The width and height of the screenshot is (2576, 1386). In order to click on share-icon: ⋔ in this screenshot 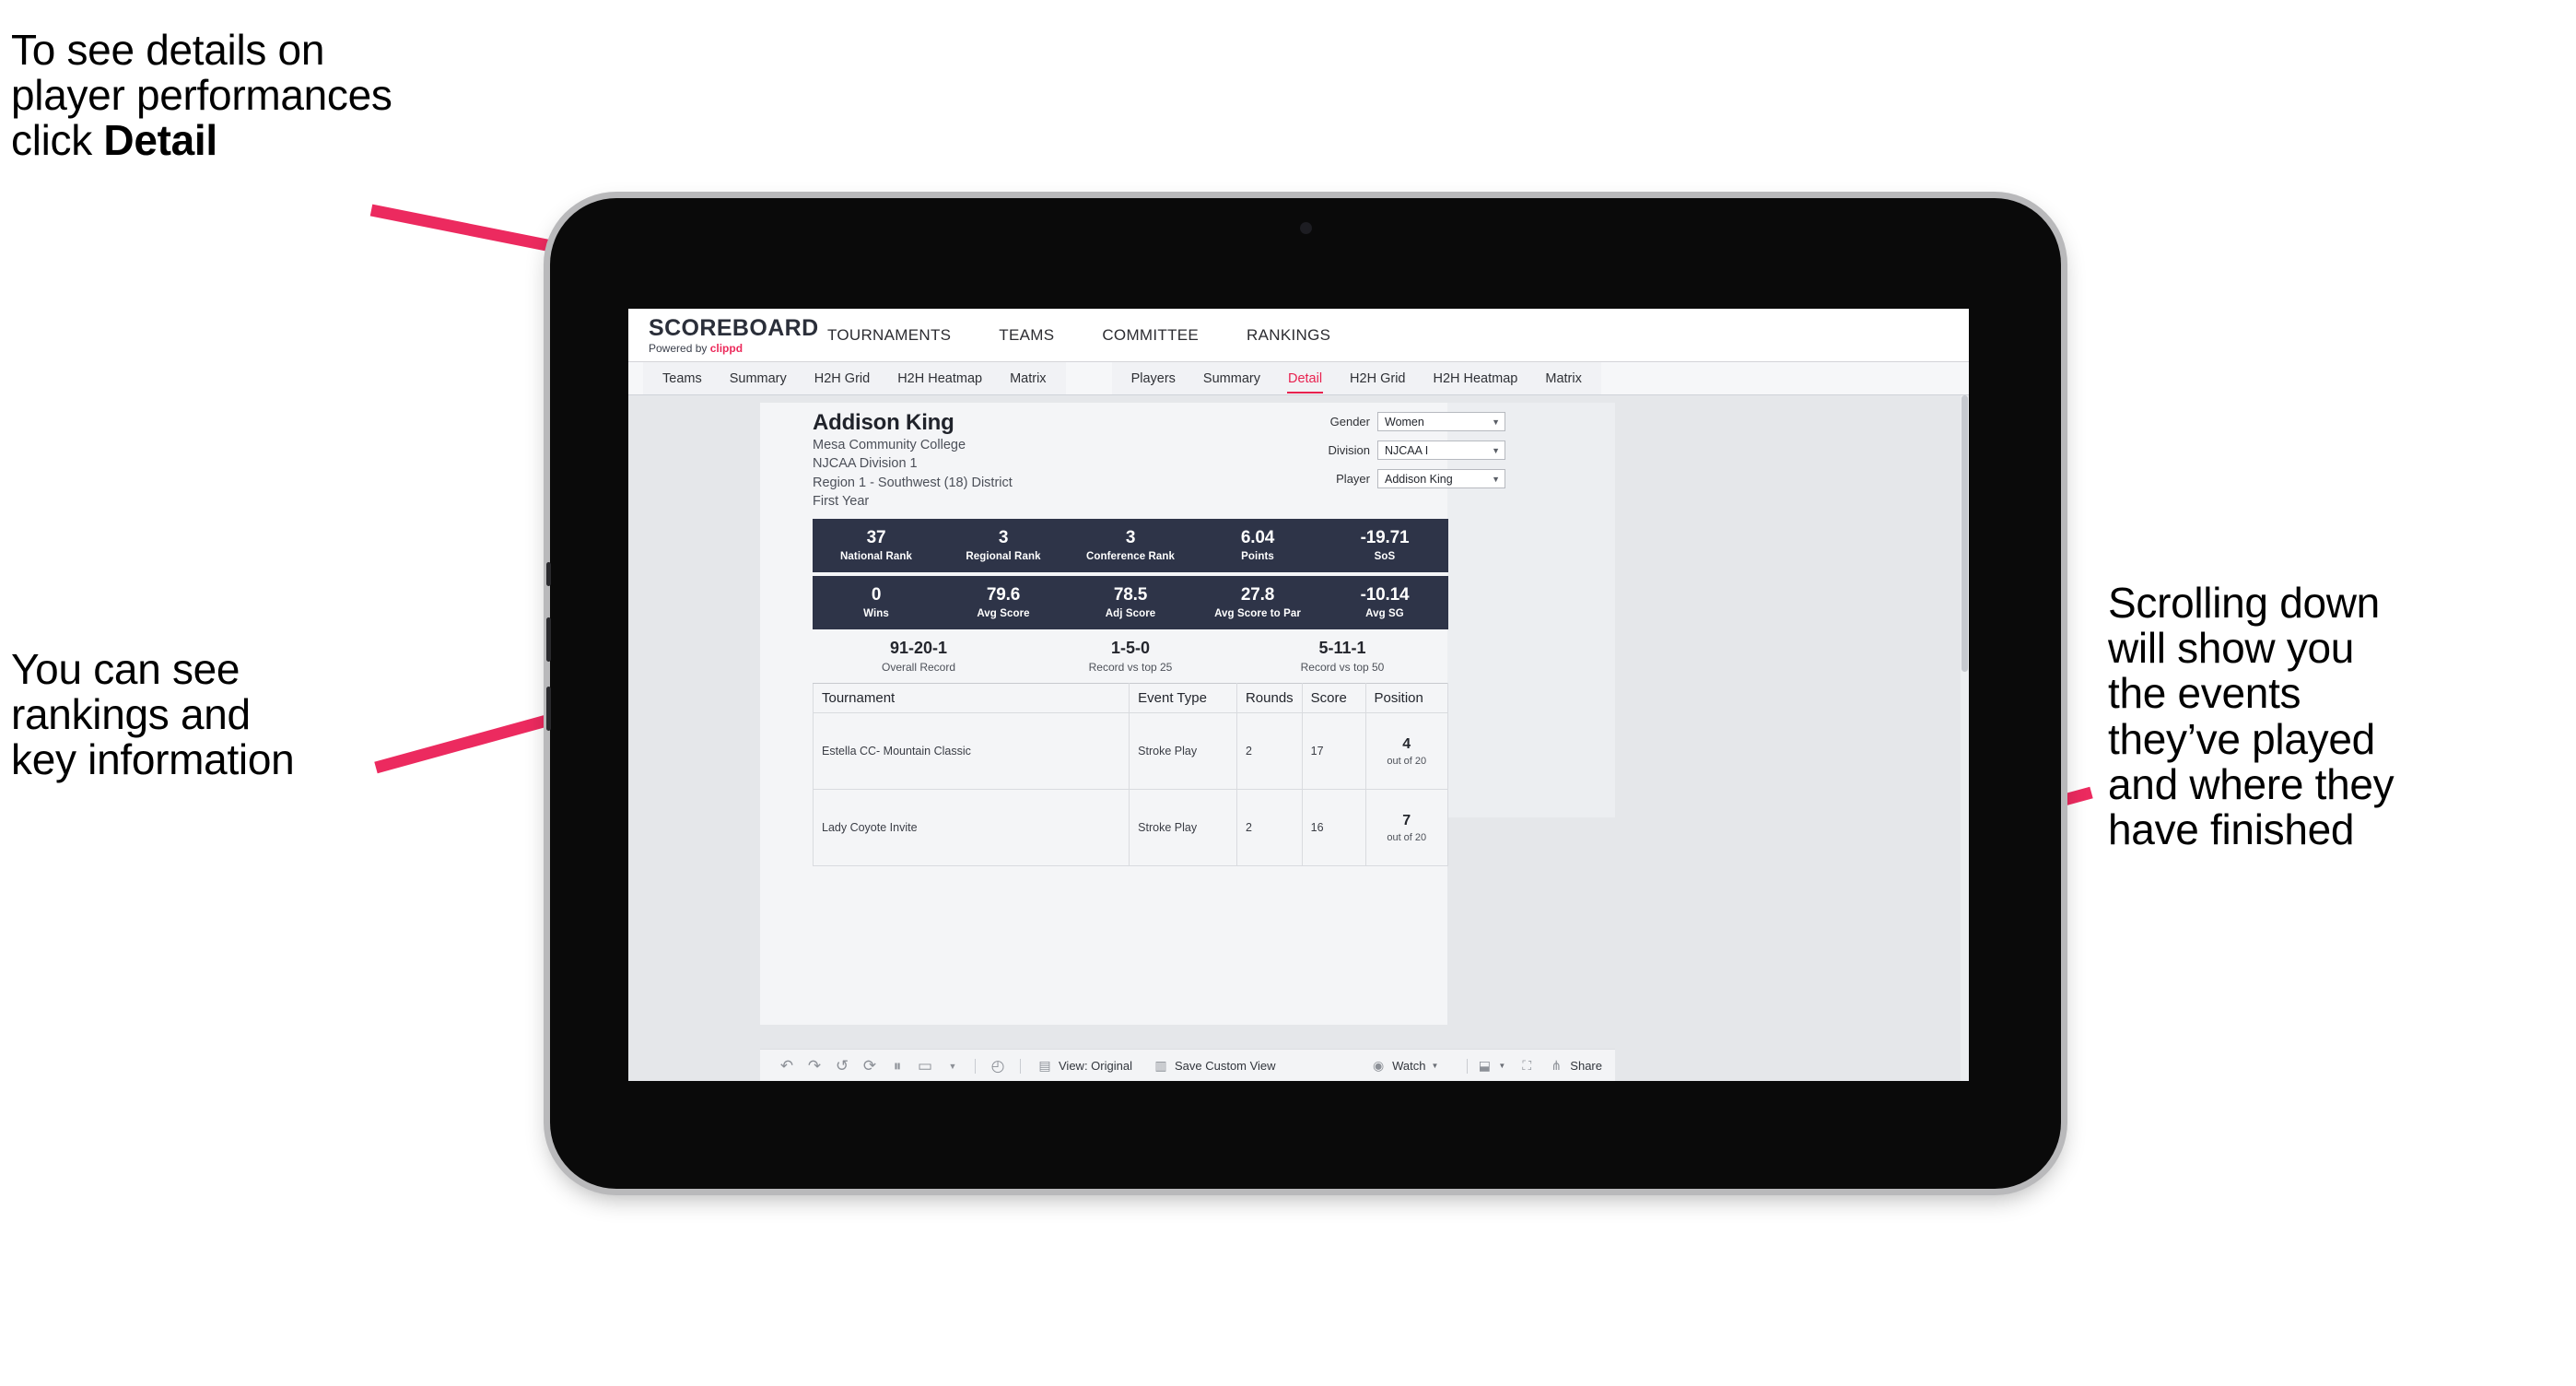, I will do `click(1557, 1065)`.